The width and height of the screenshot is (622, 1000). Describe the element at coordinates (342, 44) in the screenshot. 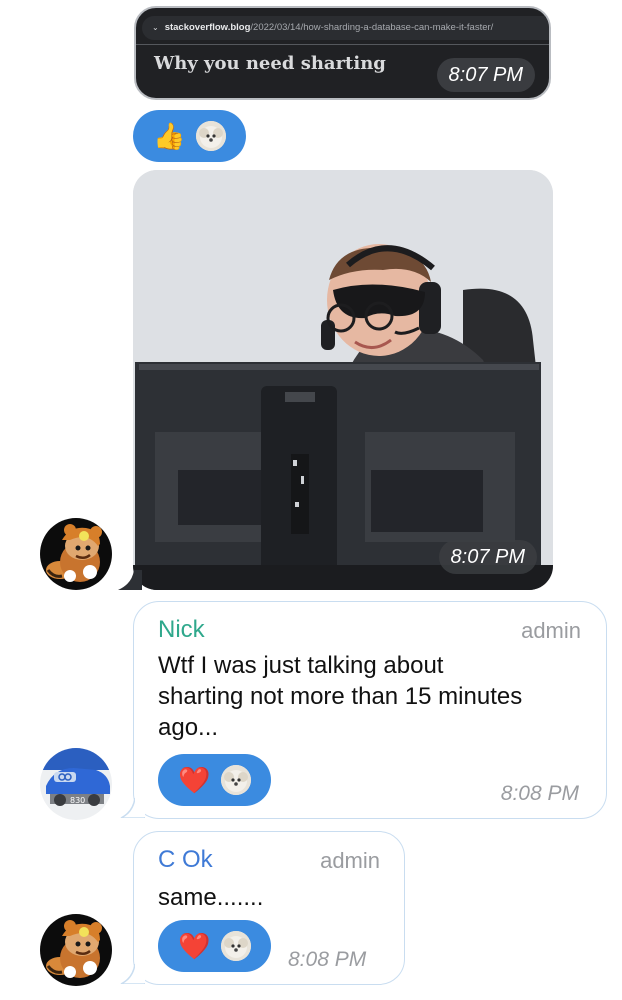

I see `divider` at that location.